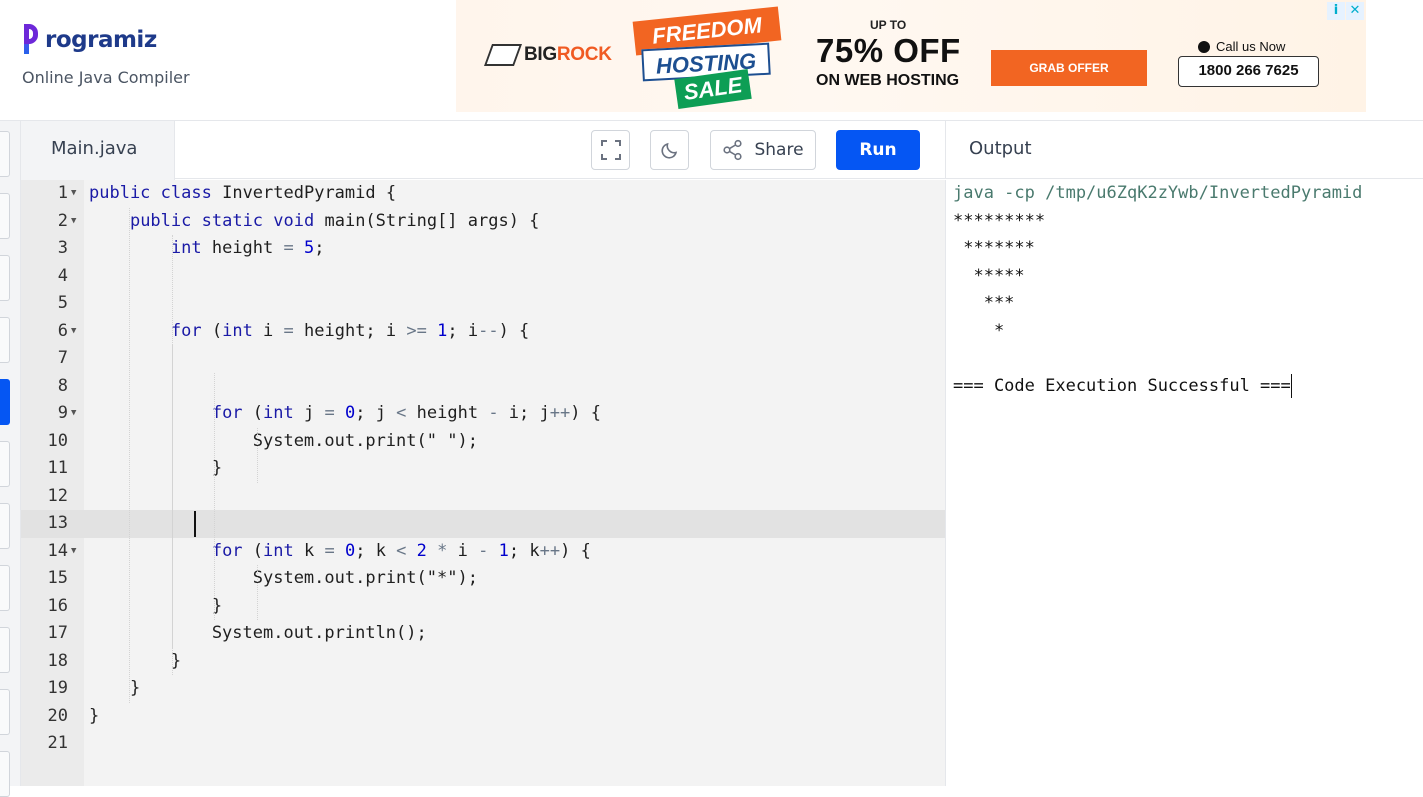  I want to click on line-number: 20, so click(57, 715).